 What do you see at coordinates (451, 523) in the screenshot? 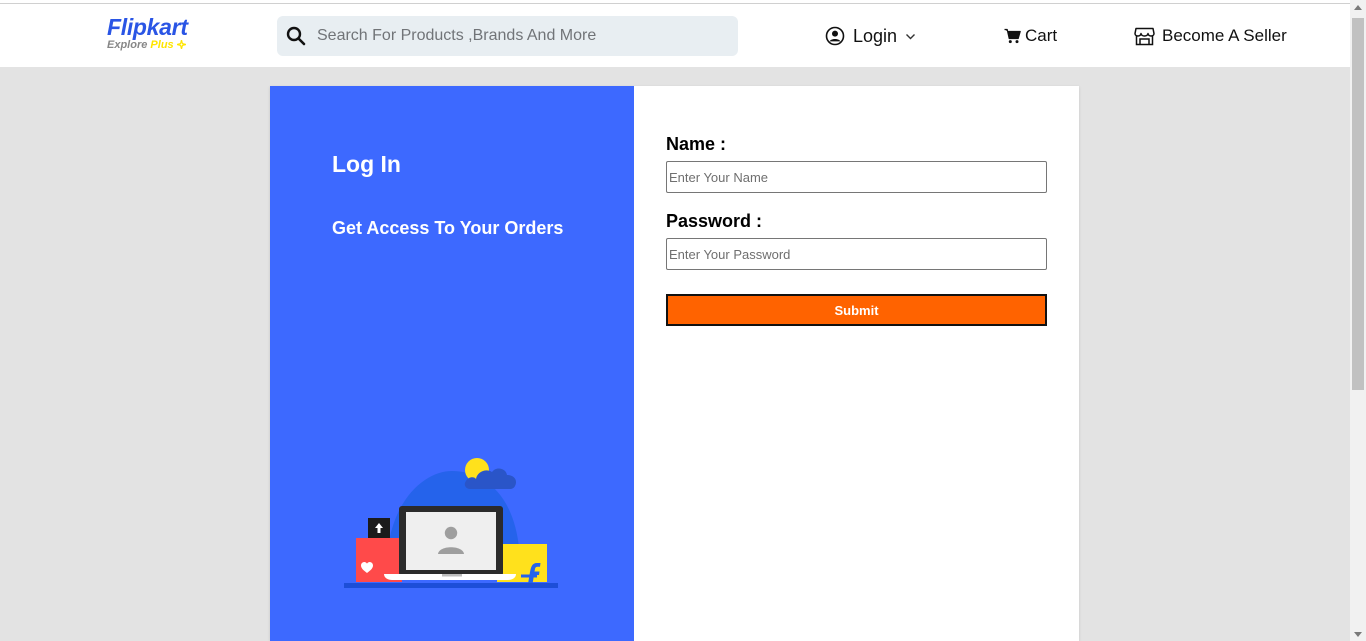
I see `login-illustration` at bounding box center [451, 523].